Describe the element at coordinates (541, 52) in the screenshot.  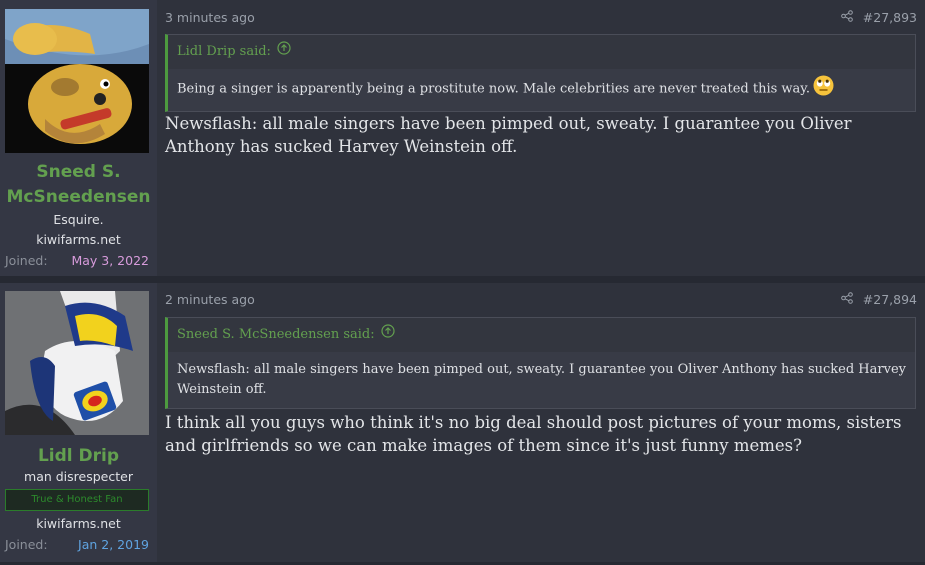
I see `quote-header: Lidl Drip said:` at that location.